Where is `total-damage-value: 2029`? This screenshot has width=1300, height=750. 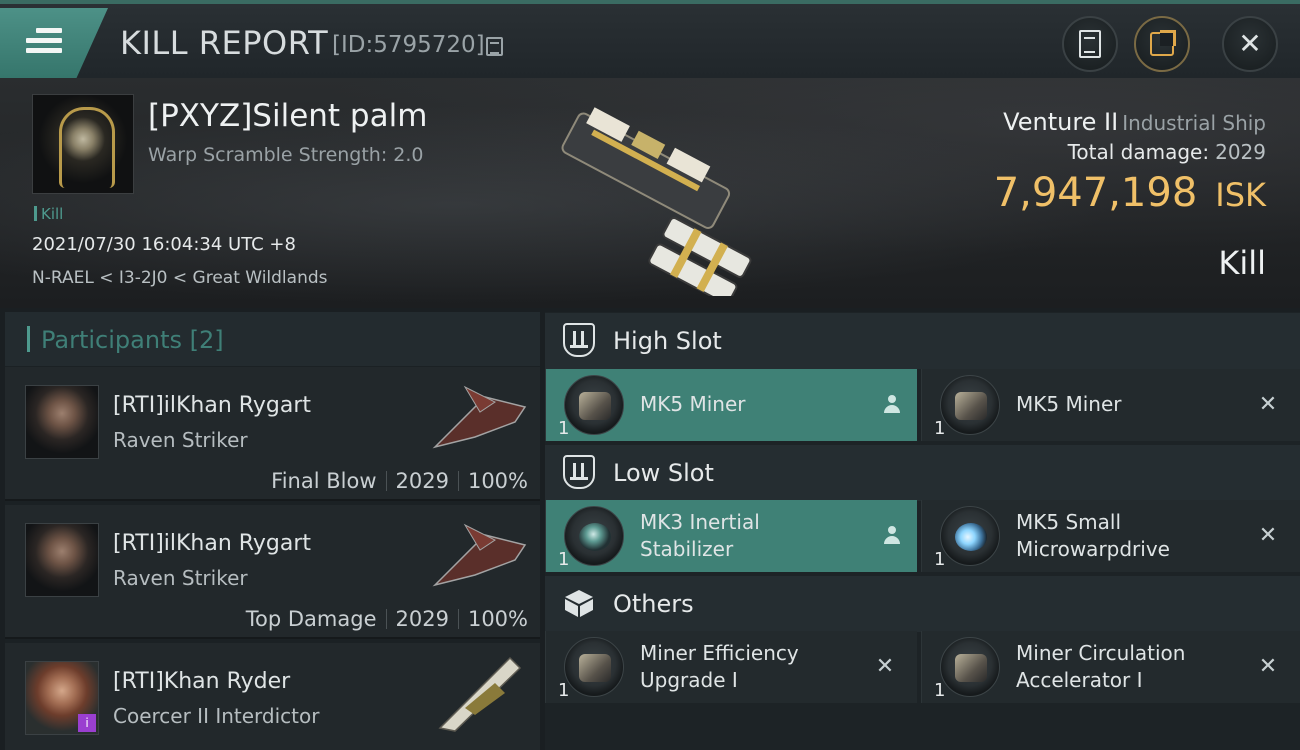
total-damage-value: 2029 is located at coordinates (1240, 152).